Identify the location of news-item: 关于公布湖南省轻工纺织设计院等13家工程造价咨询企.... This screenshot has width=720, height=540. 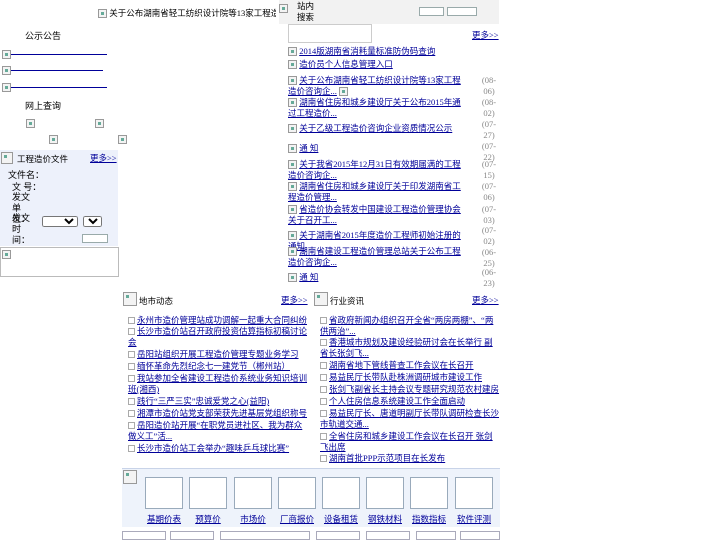
(378, 86).